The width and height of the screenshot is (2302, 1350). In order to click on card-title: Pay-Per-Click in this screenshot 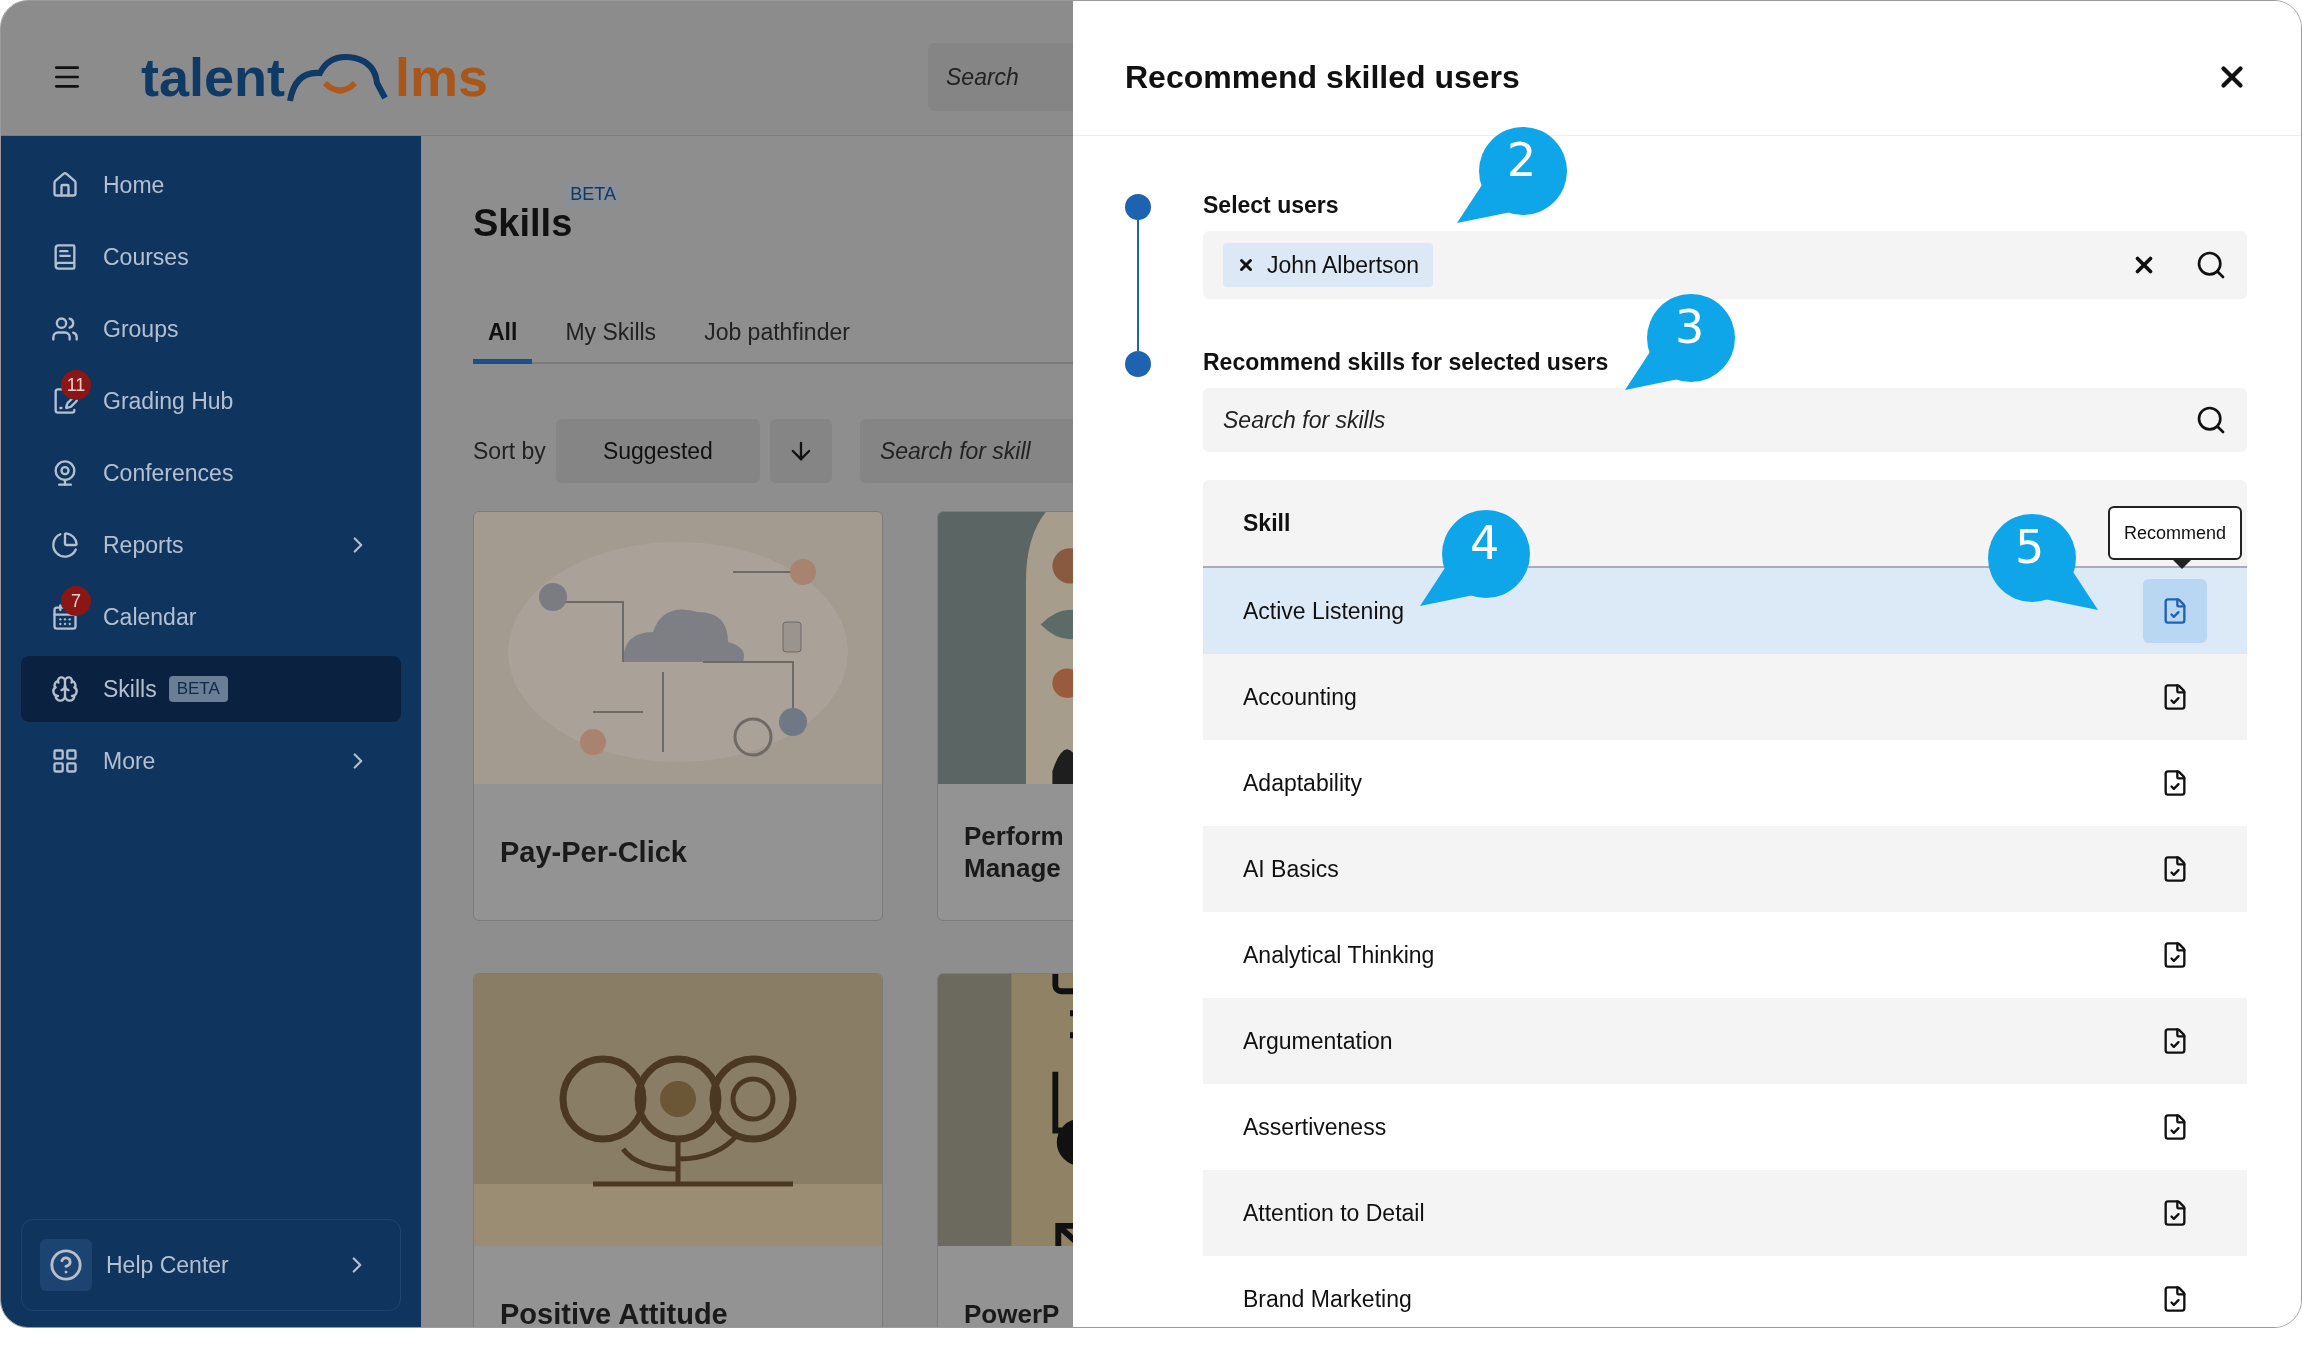, I will do `click(593, 852)`.